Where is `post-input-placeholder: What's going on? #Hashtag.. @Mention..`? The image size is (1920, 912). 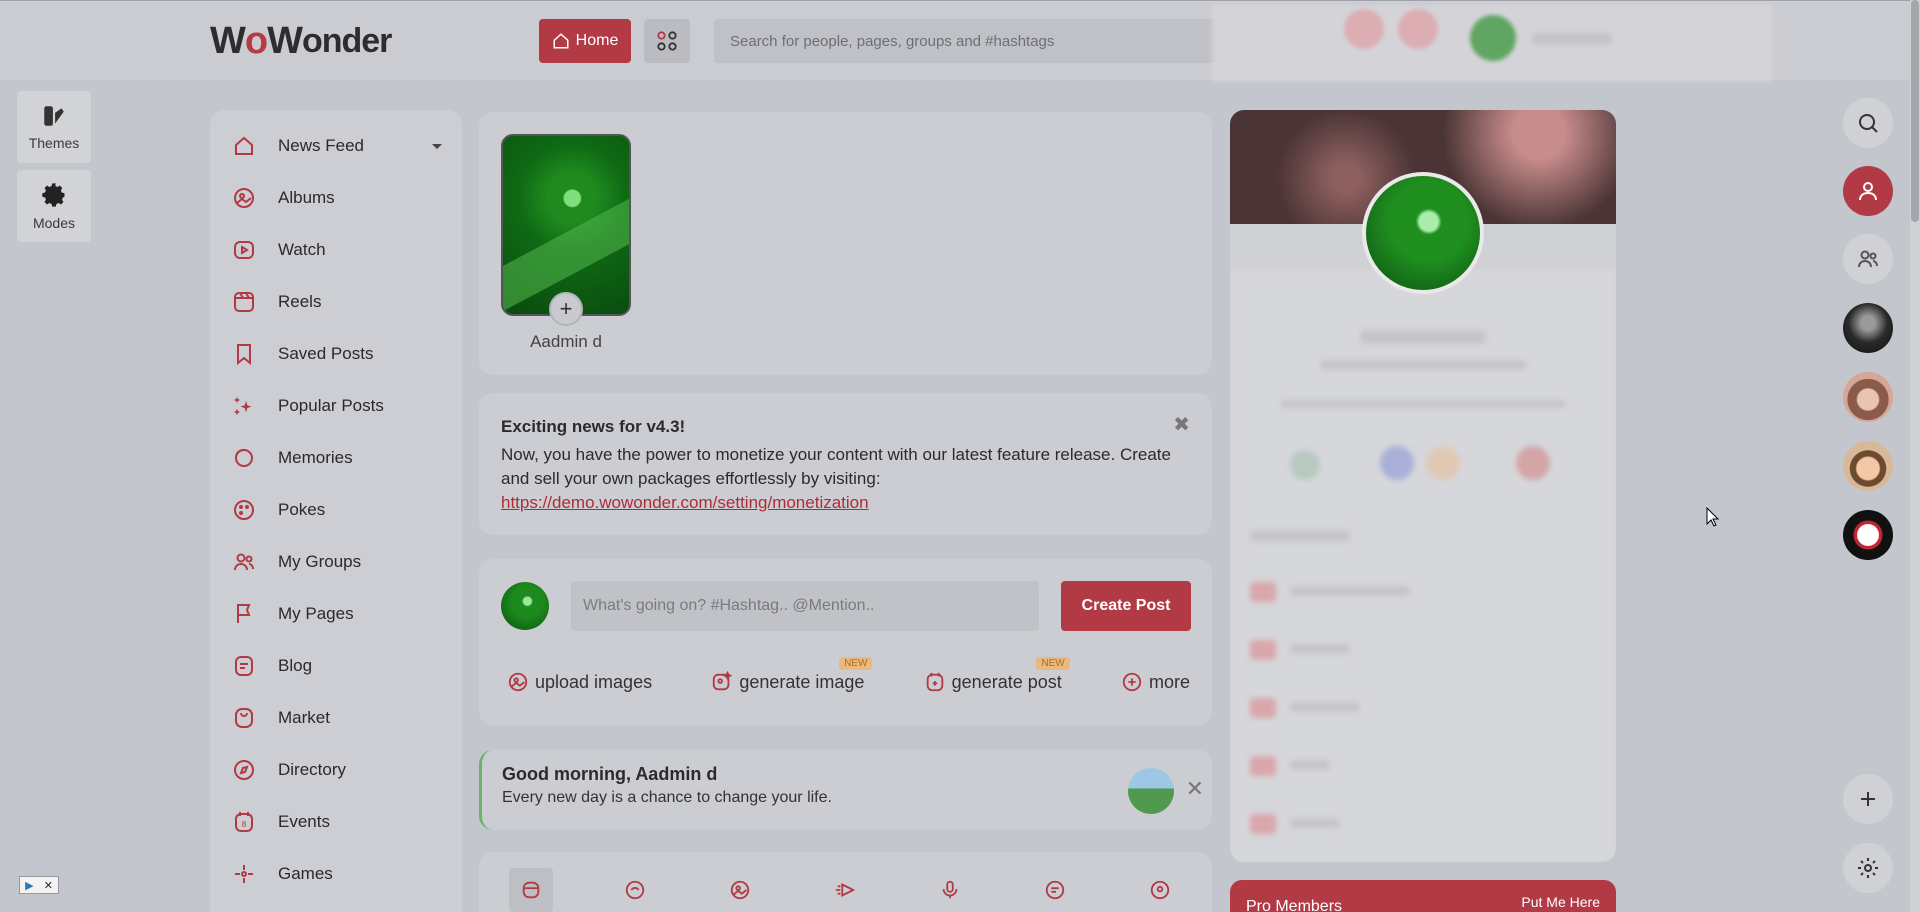
post-input-placeholder: What's going on? #Hashtag.. @Mention.. is located at coordinates (729, 605).